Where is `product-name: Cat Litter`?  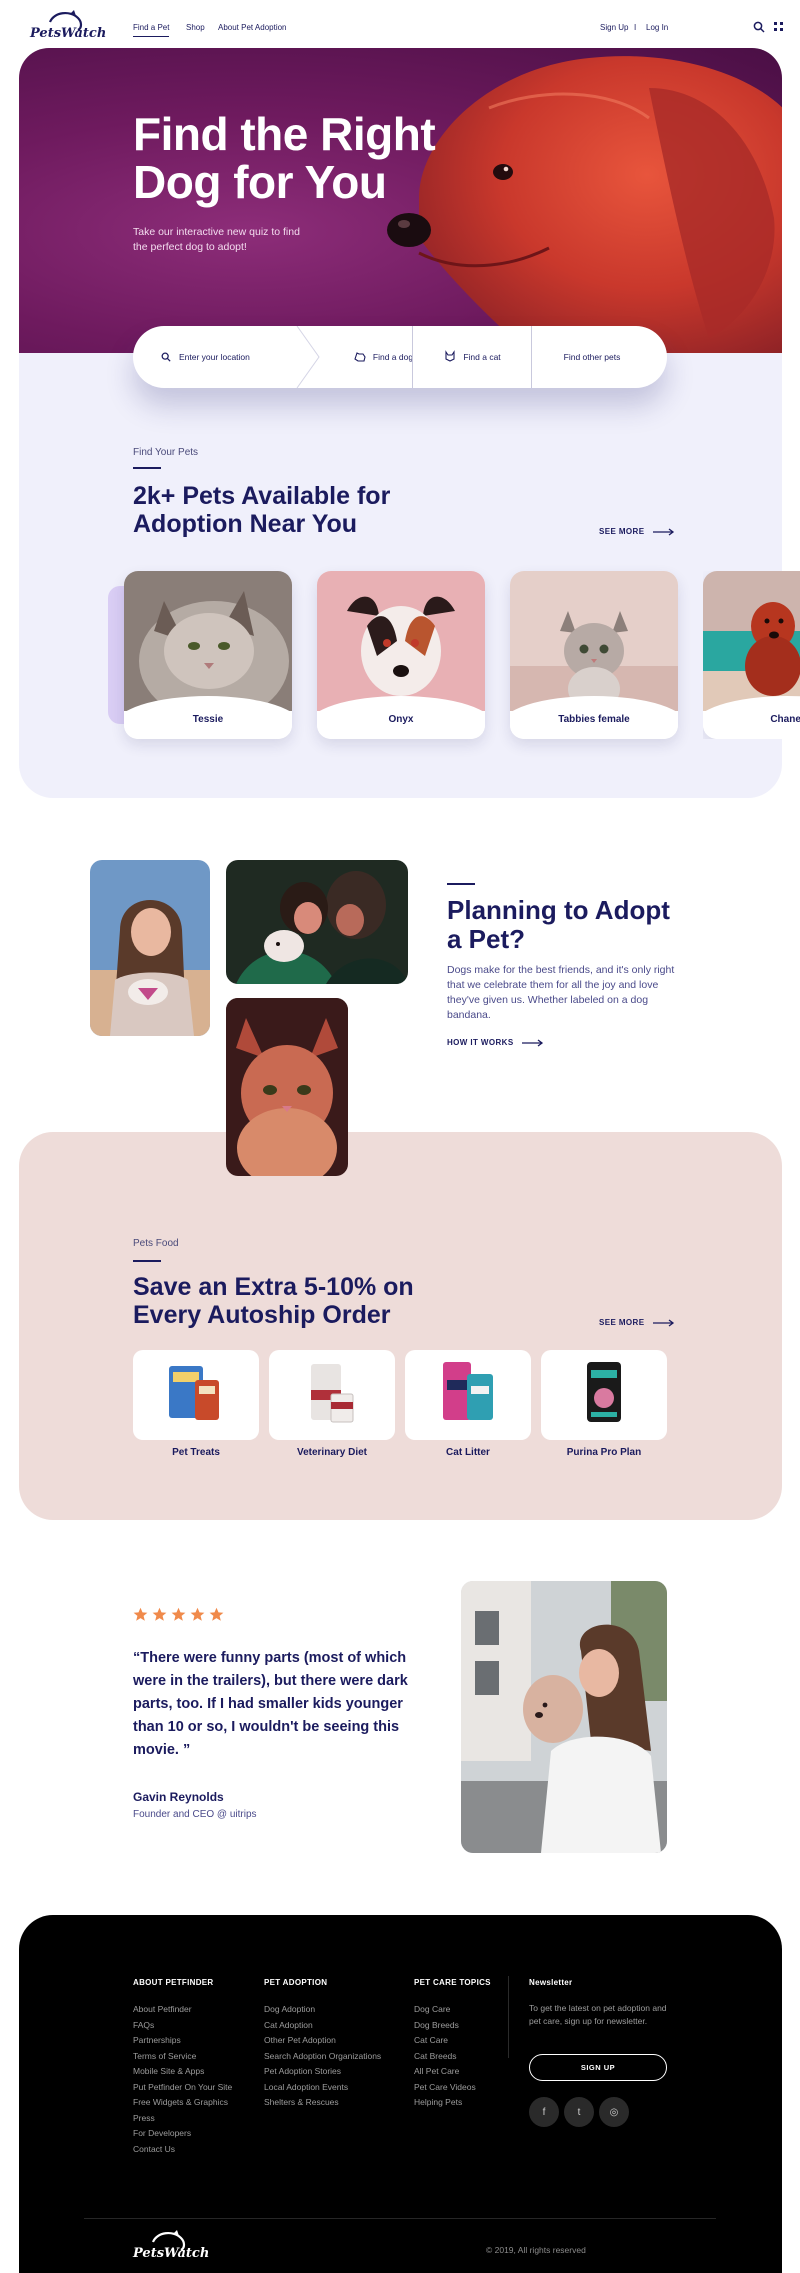
product-name: Cat Litter is located at coordinates (468, 1452).